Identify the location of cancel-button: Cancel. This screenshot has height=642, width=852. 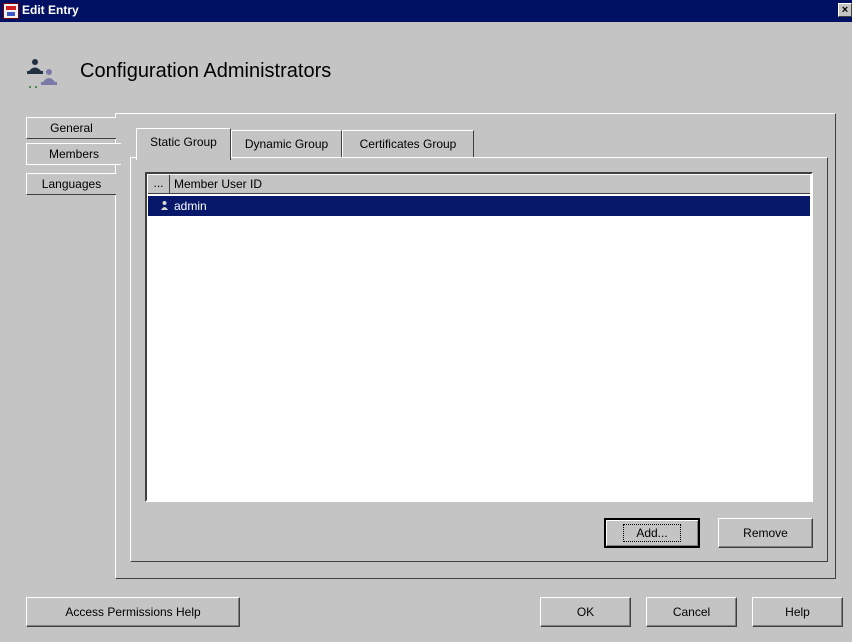
(691, 612).